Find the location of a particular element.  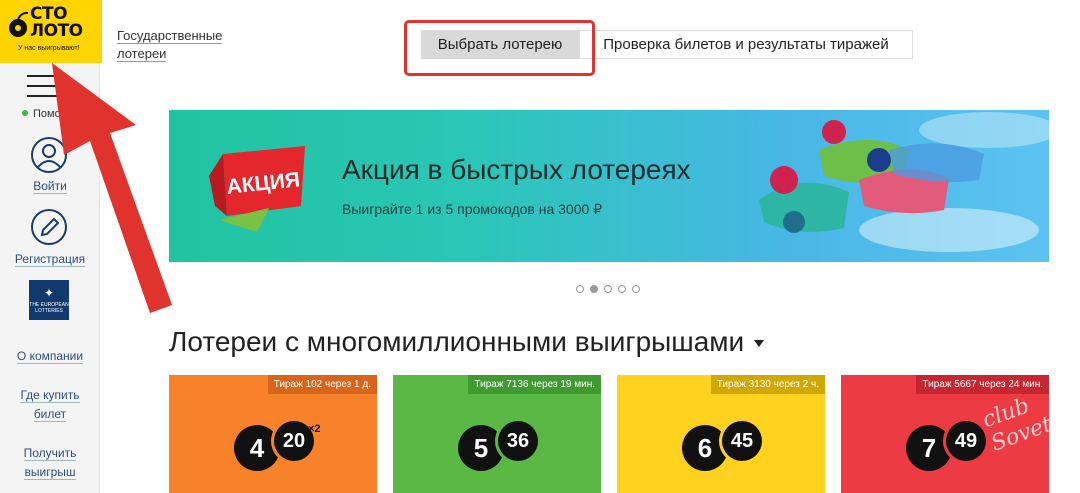

lottery-balls: 4 20 ×2 is located at coordinates (273, 447).